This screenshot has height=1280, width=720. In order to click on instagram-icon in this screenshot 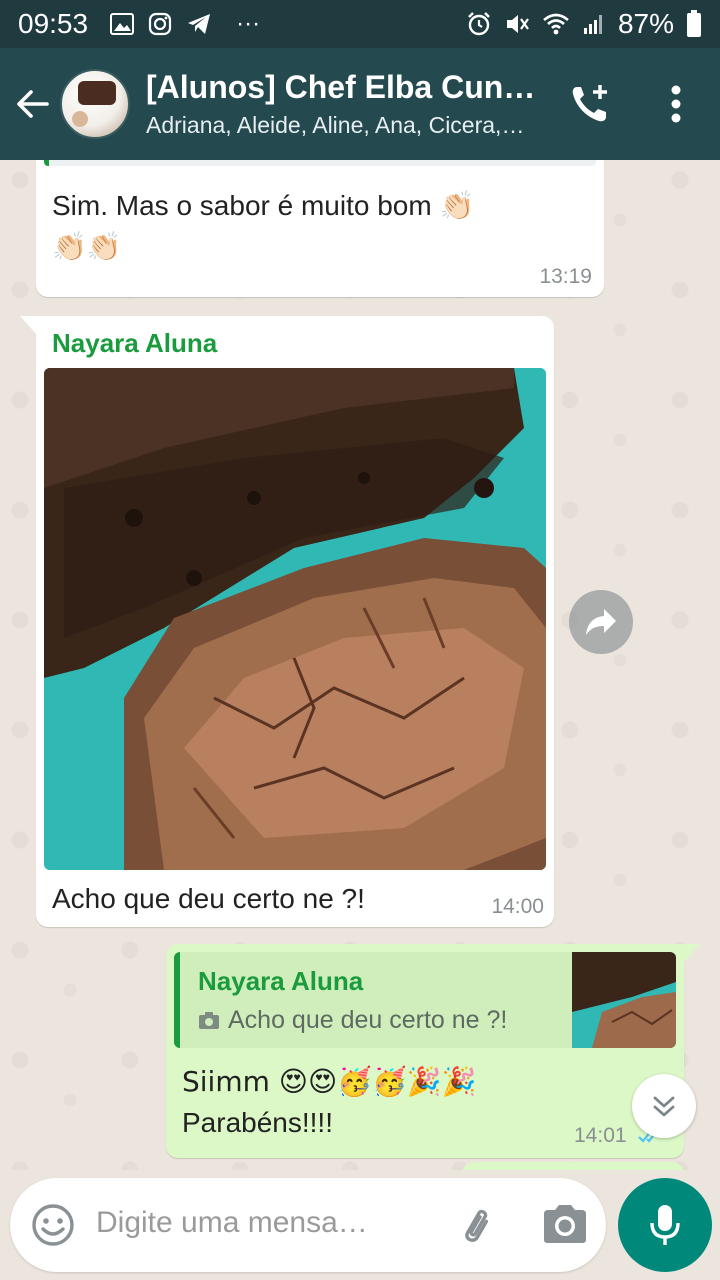, I will do `click(160, 24)`.